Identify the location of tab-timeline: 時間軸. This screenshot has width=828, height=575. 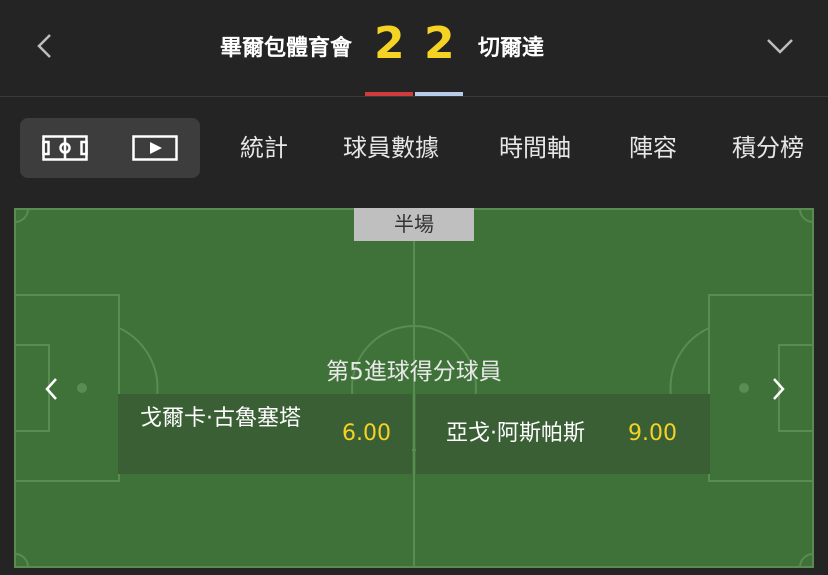
(535, 148).